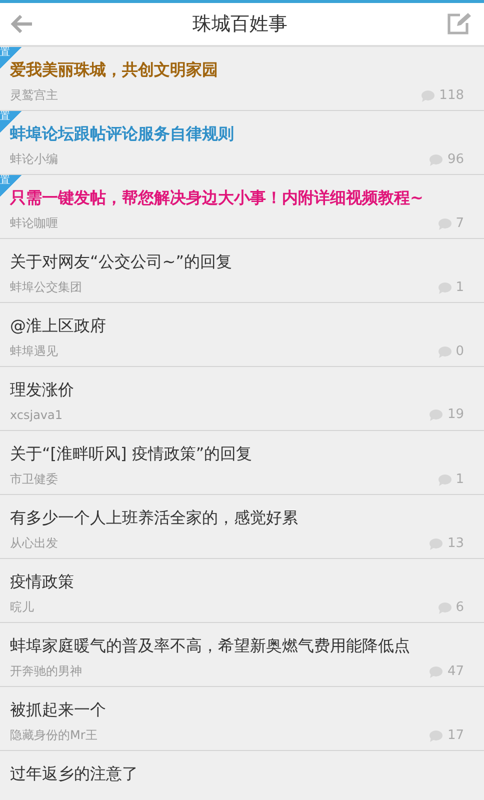  I want to click on post-title: 理发涨价, so click(42, 390).